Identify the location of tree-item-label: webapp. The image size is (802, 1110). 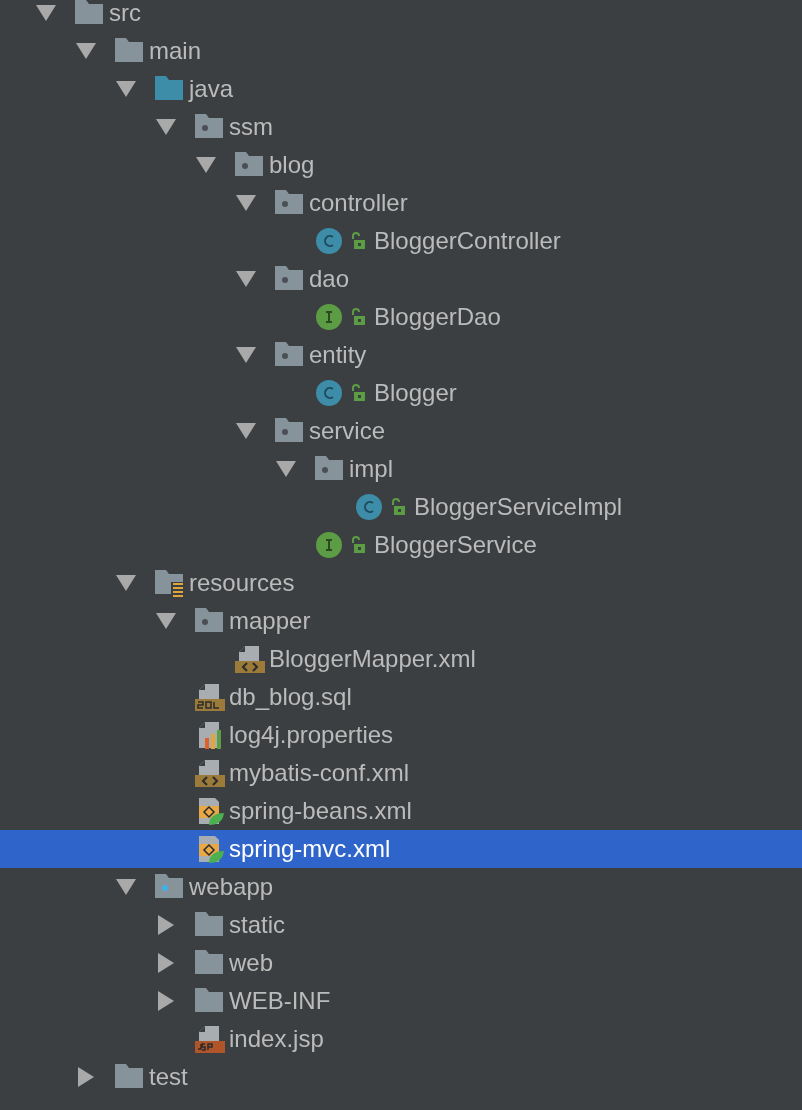
(231, 887).